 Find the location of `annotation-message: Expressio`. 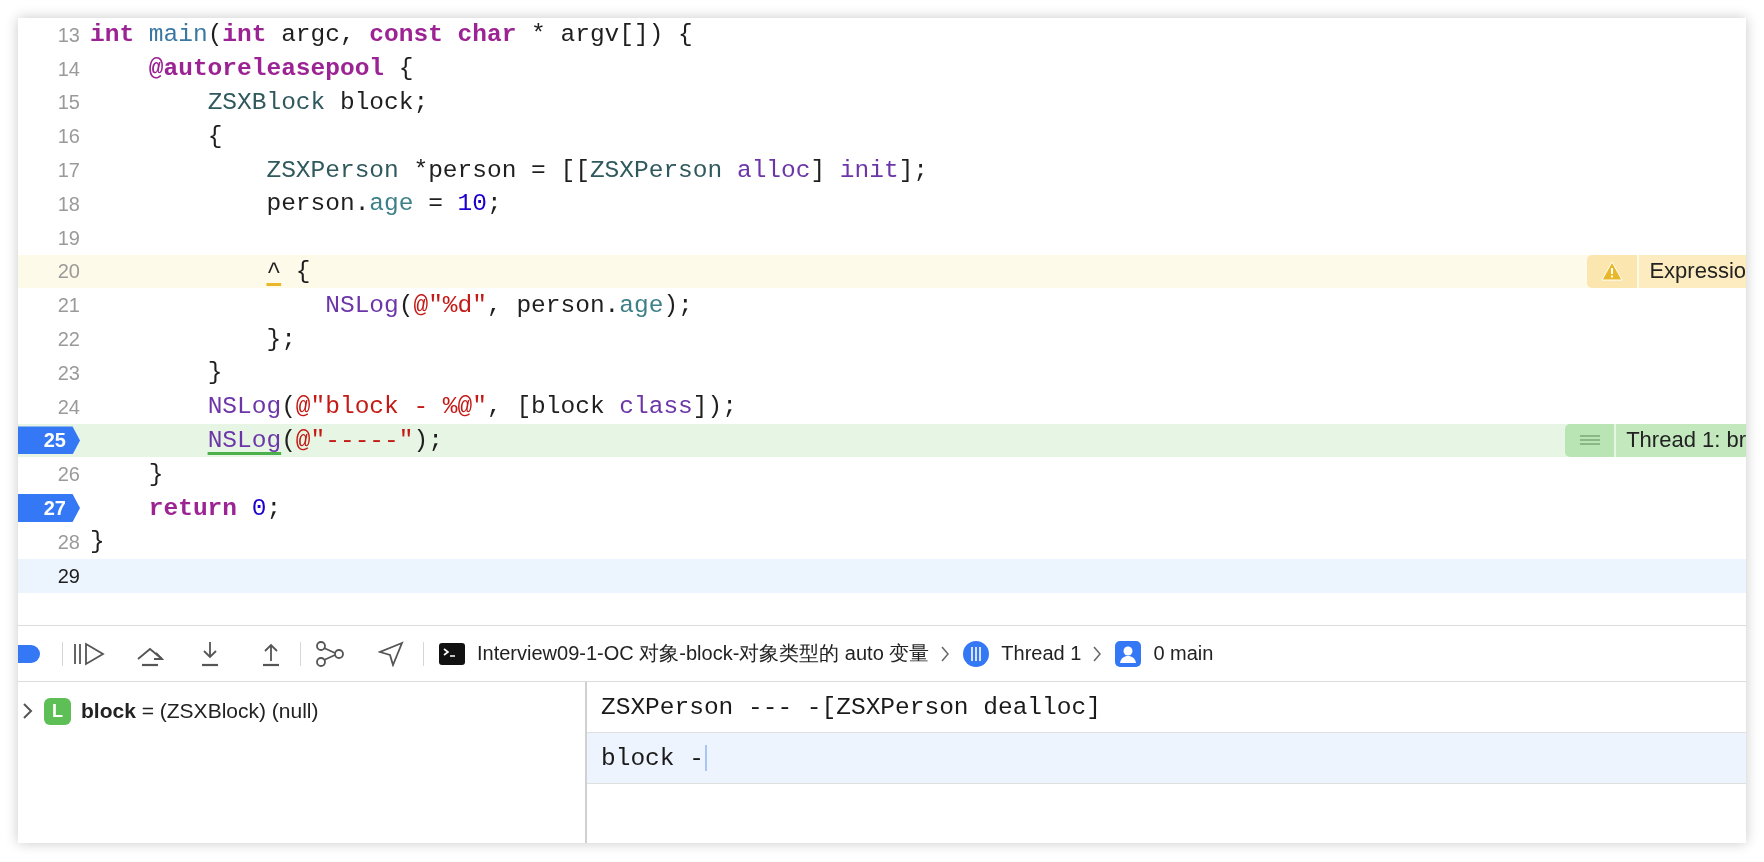

annotation-message: Expressio is located at coordinates (1692, 271).